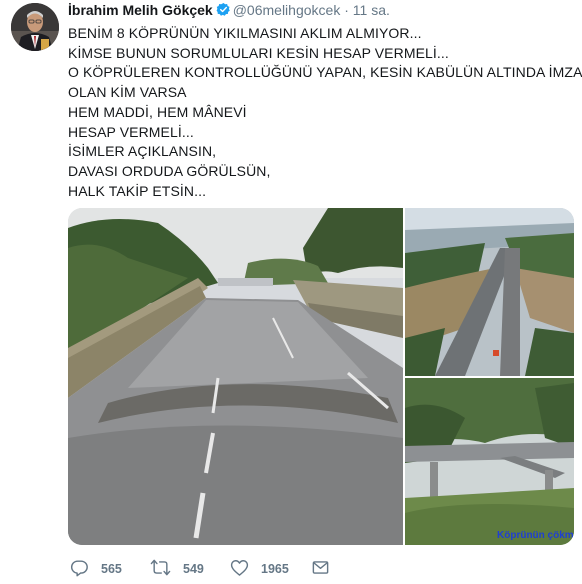 This screenshot has height=584, width=582. Describe the element at coordinates (111, 569) in the screenshot. I see `reply-count: 565` at that location.